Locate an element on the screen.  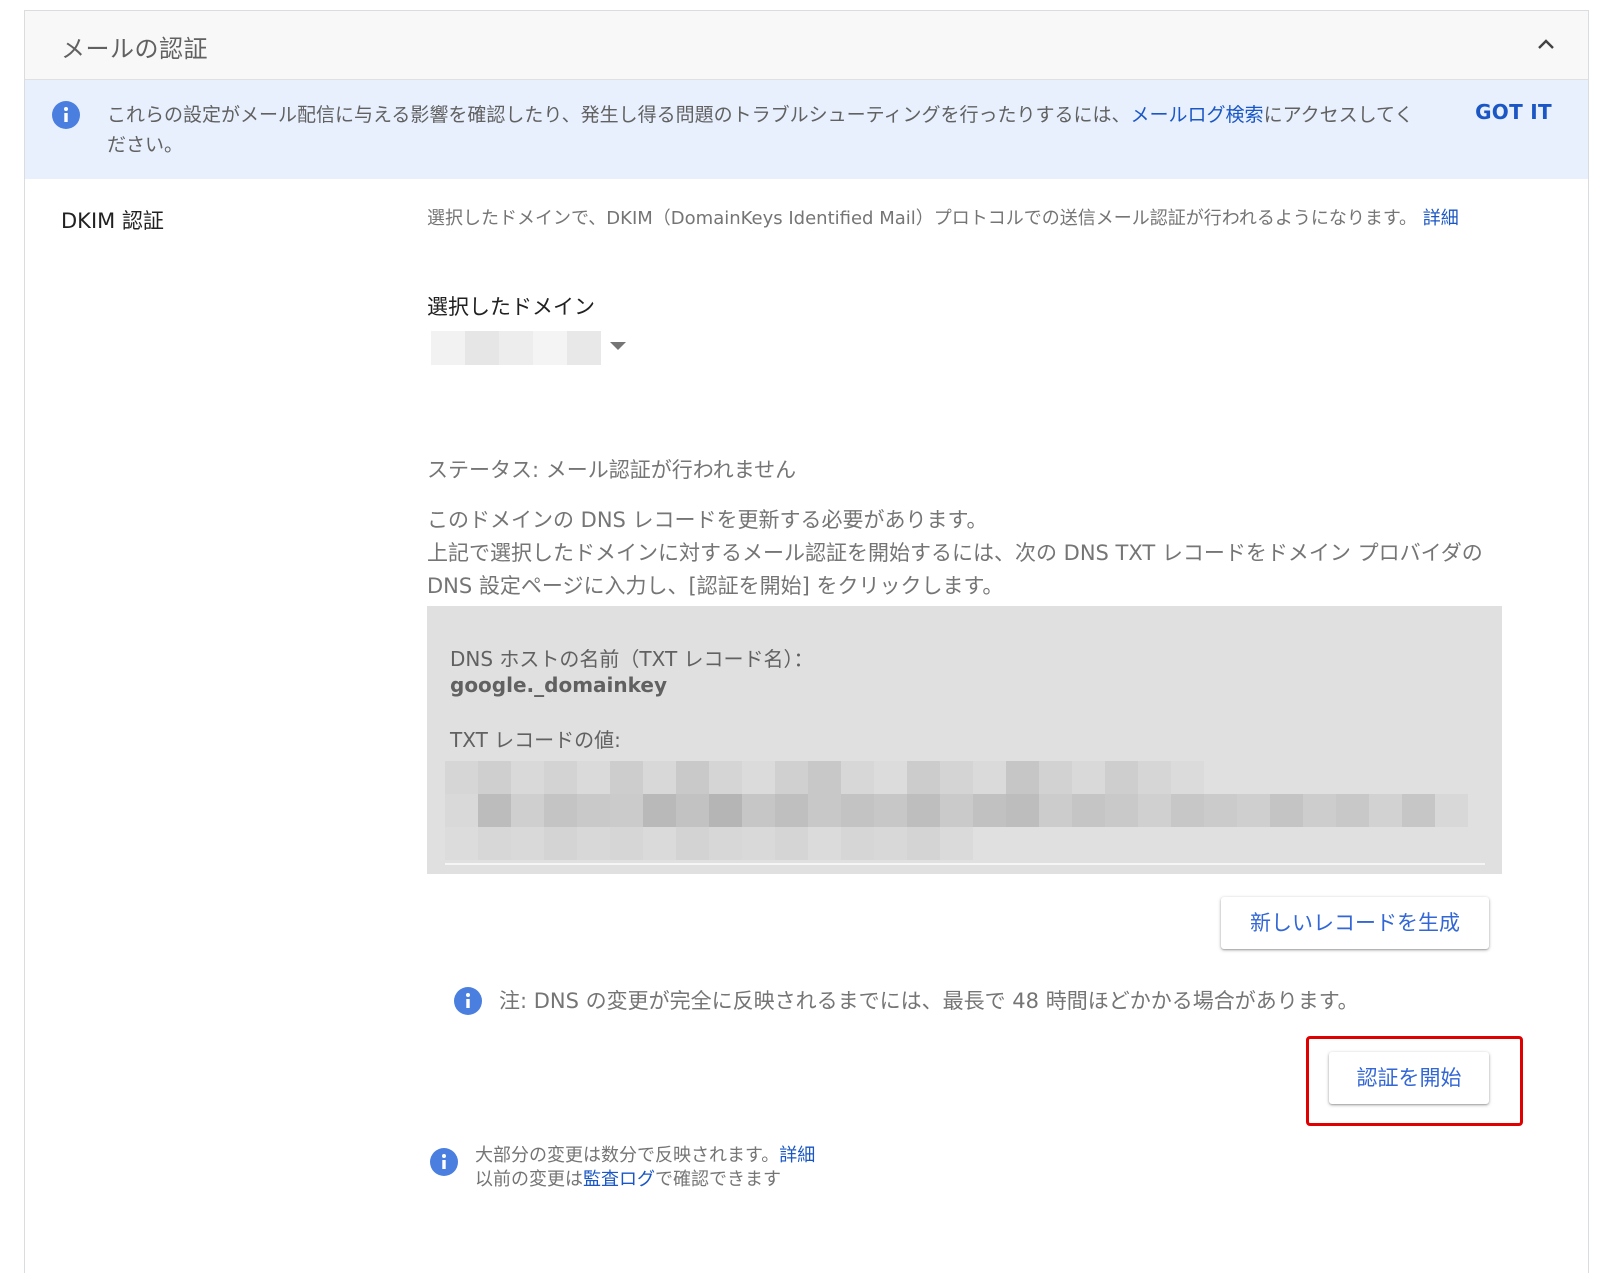
footer-line-2-before: 以前の変更は is located at coordinates (529, 1179).